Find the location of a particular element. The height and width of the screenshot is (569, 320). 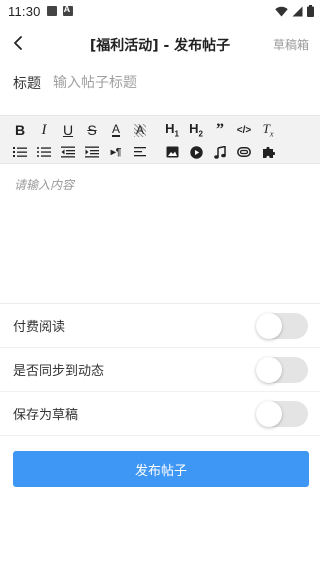

status-bar: 11:30 is located at coordinates (160, 11).